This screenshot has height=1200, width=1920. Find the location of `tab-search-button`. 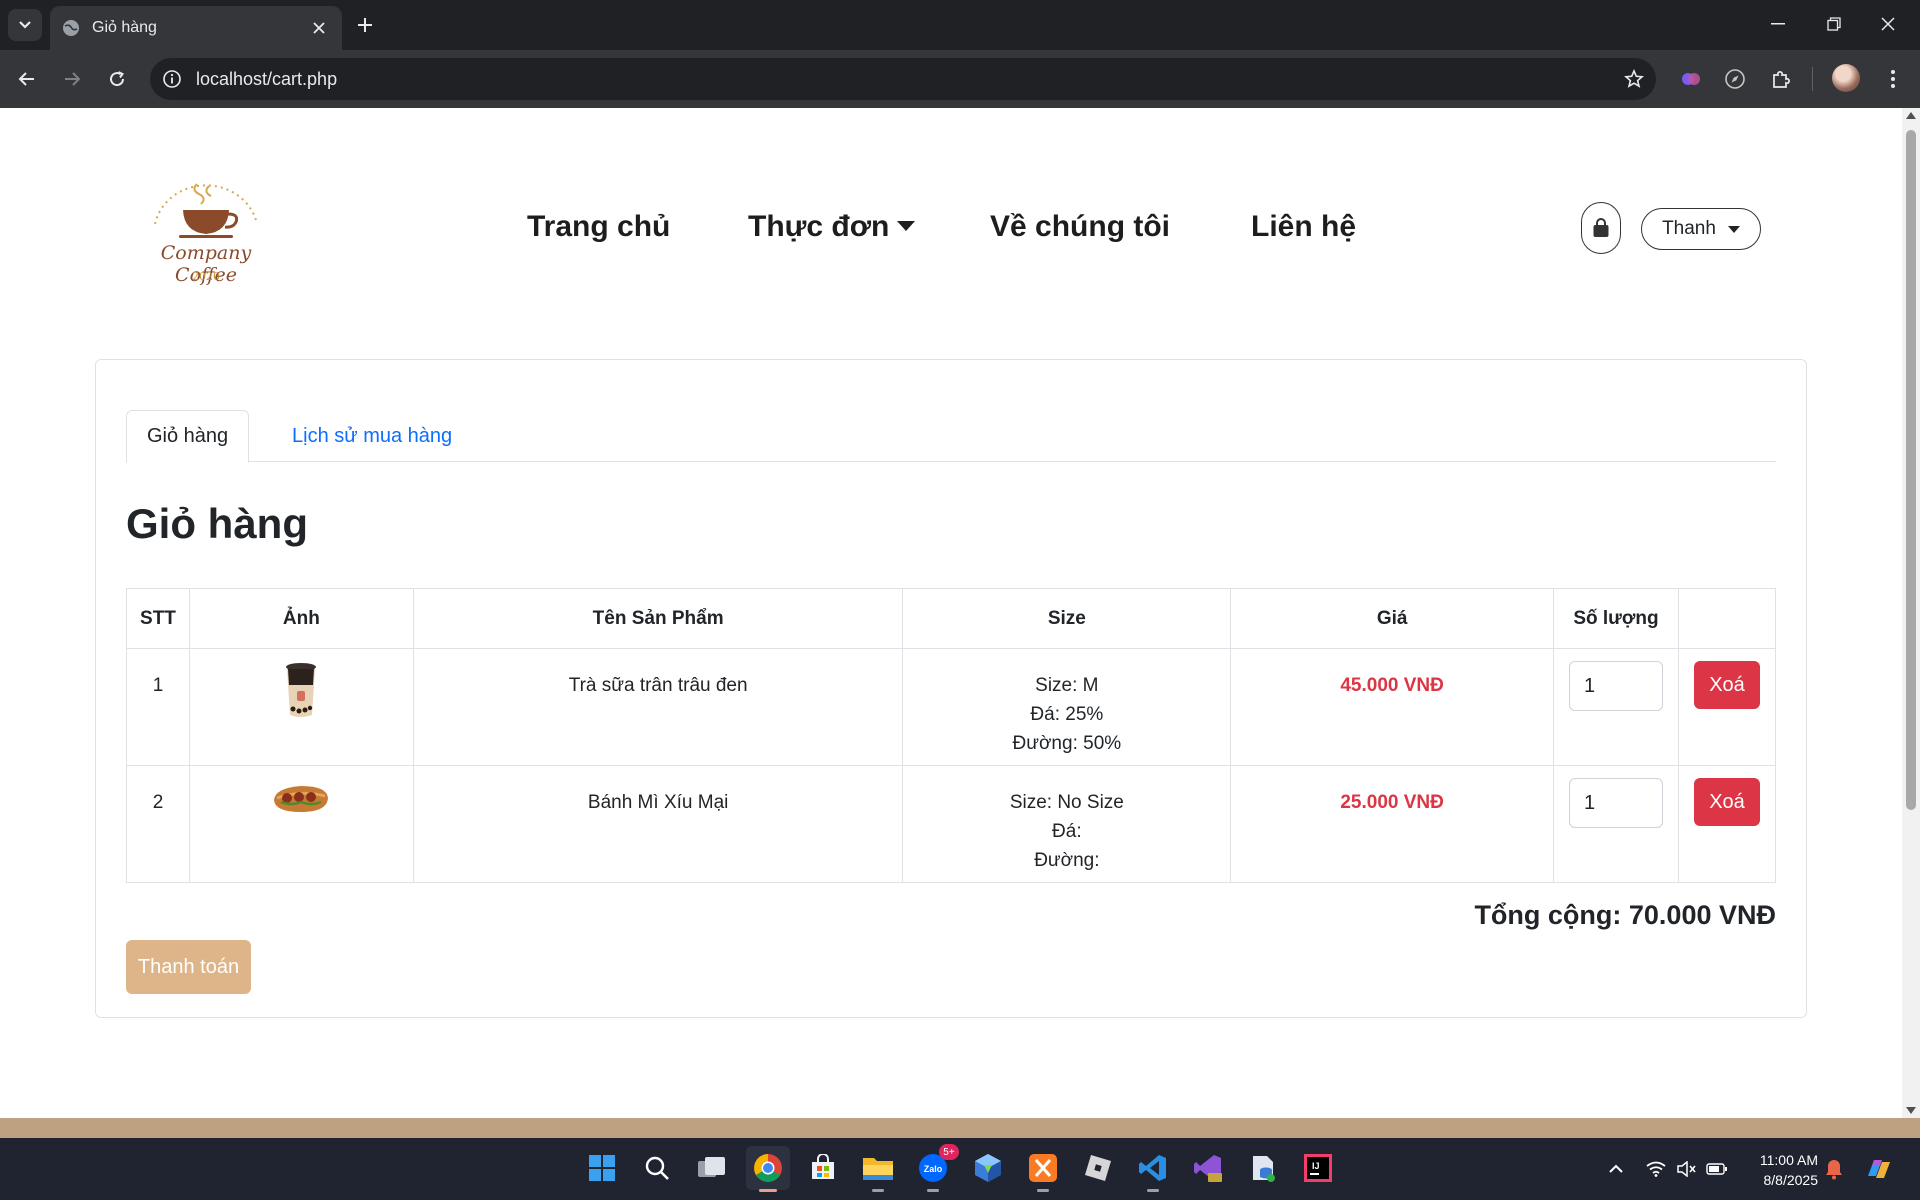

tab-search-button is located at coordinates (25, 25).